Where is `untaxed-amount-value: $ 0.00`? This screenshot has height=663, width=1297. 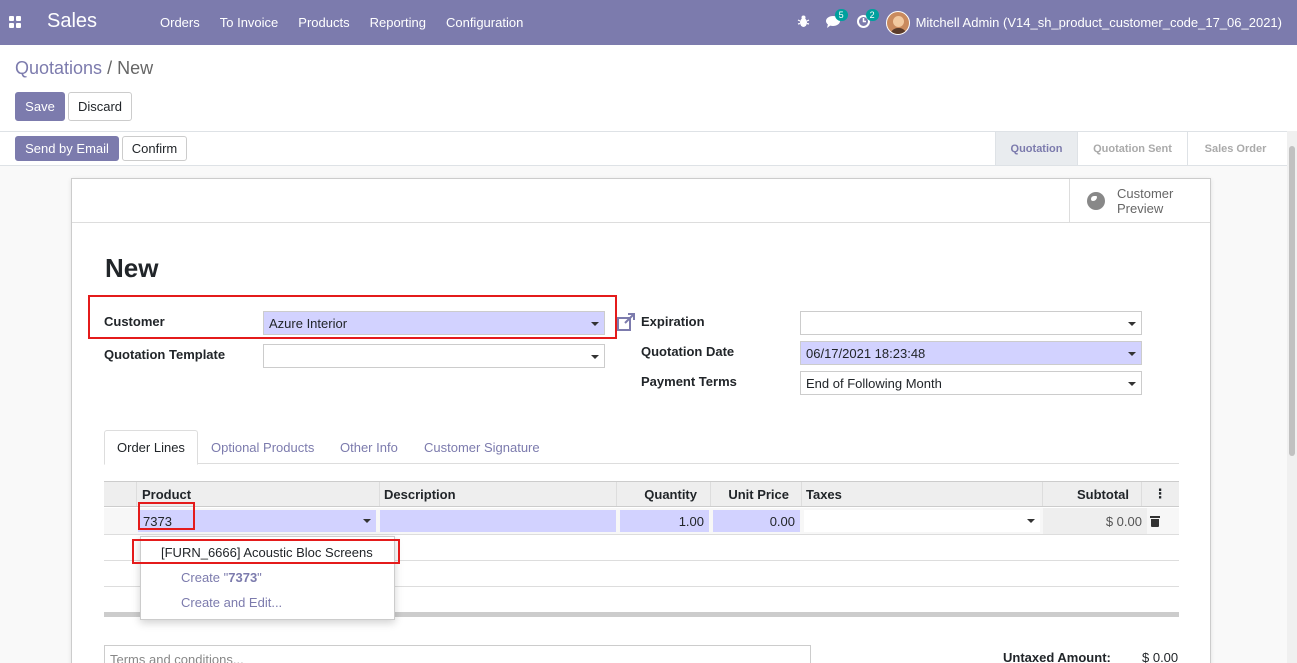 untaxed-amount-value: $ 0.00 is located at coordinates (1160, 656).